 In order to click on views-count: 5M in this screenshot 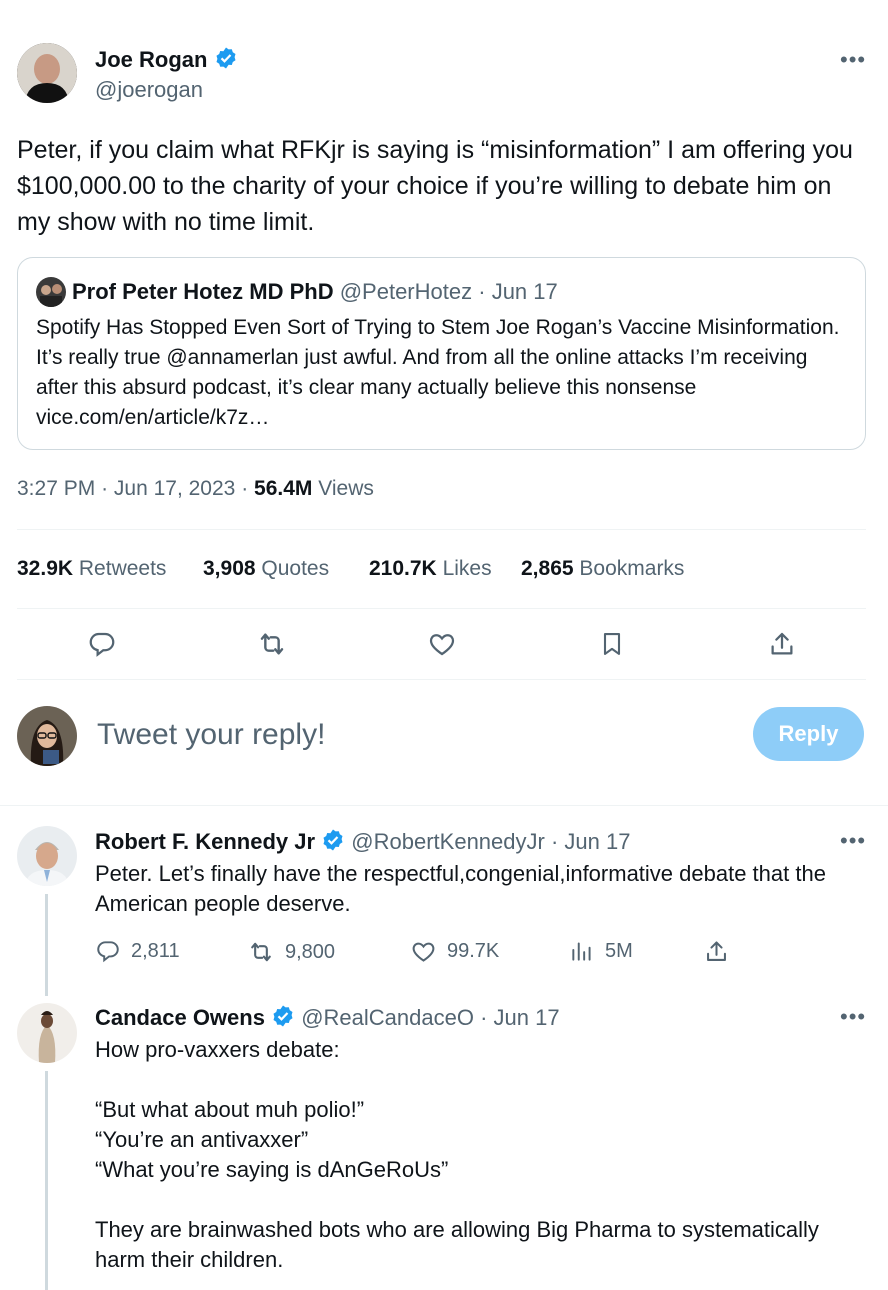, I will do `click(619, 950)`.